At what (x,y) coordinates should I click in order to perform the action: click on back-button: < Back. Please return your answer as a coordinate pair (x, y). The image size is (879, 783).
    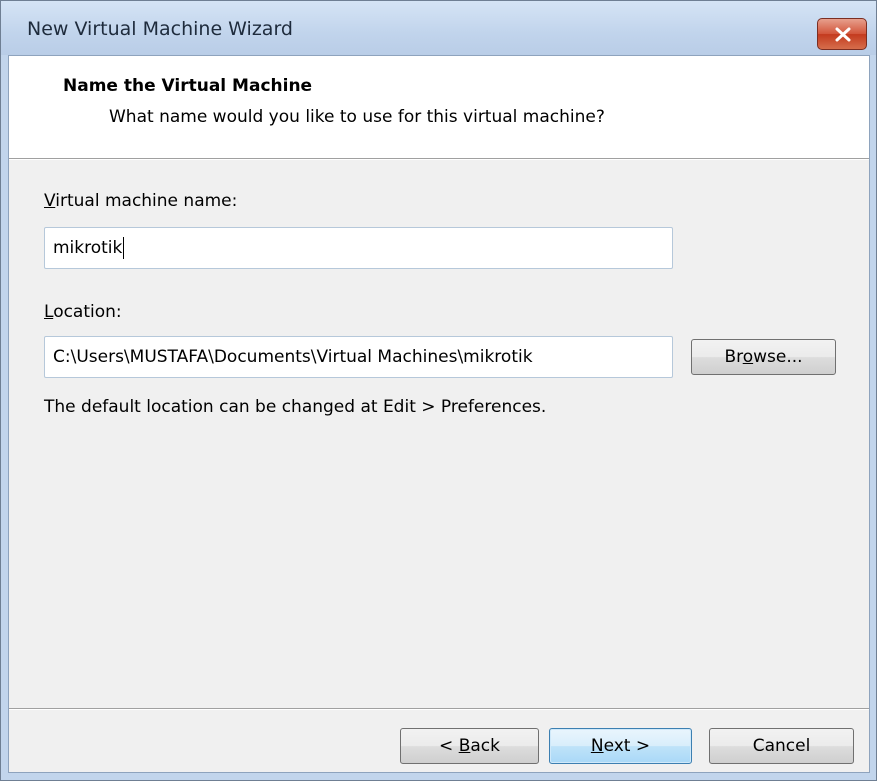
    Looking at the image, I should click on (469, 746).